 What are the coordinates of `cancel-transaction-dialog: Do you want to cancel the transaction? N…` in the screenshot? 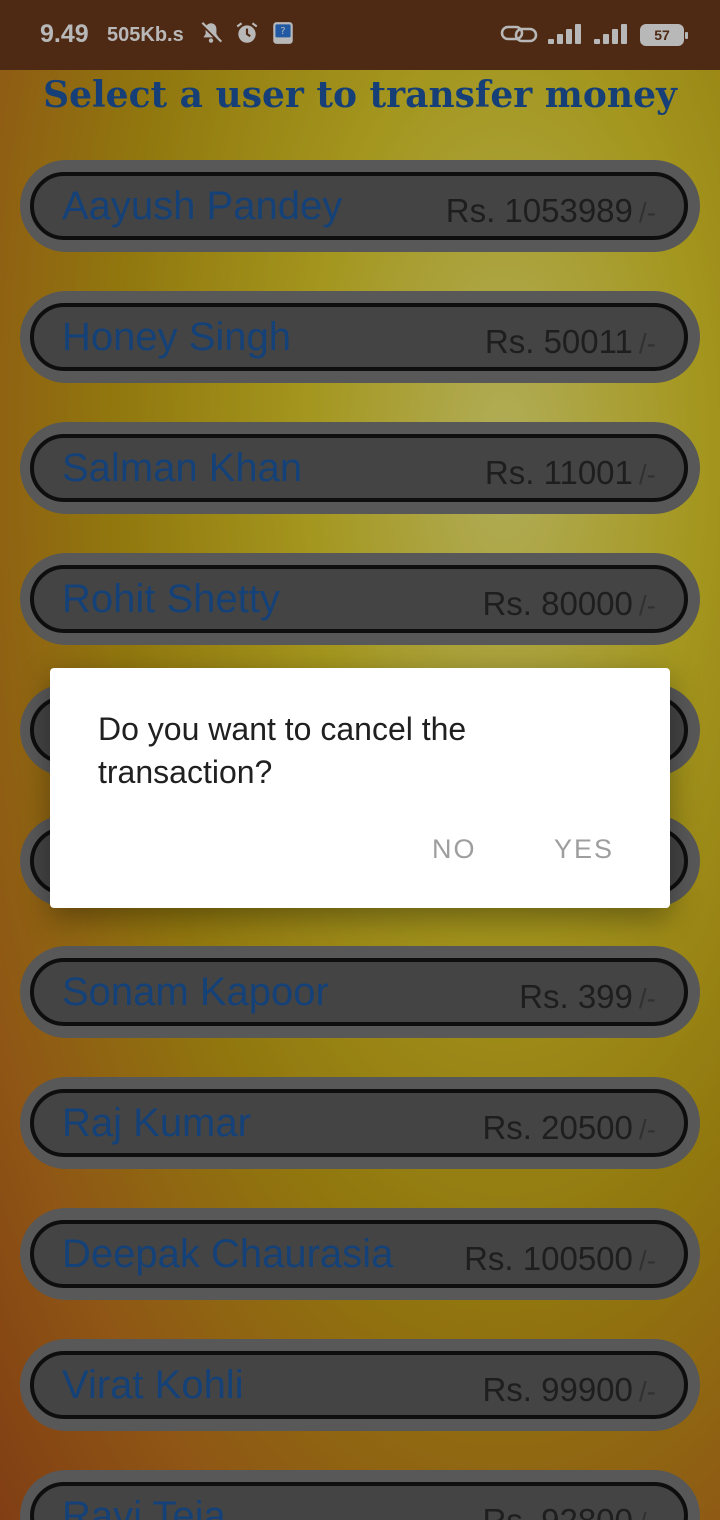 It's located at (360, 788).